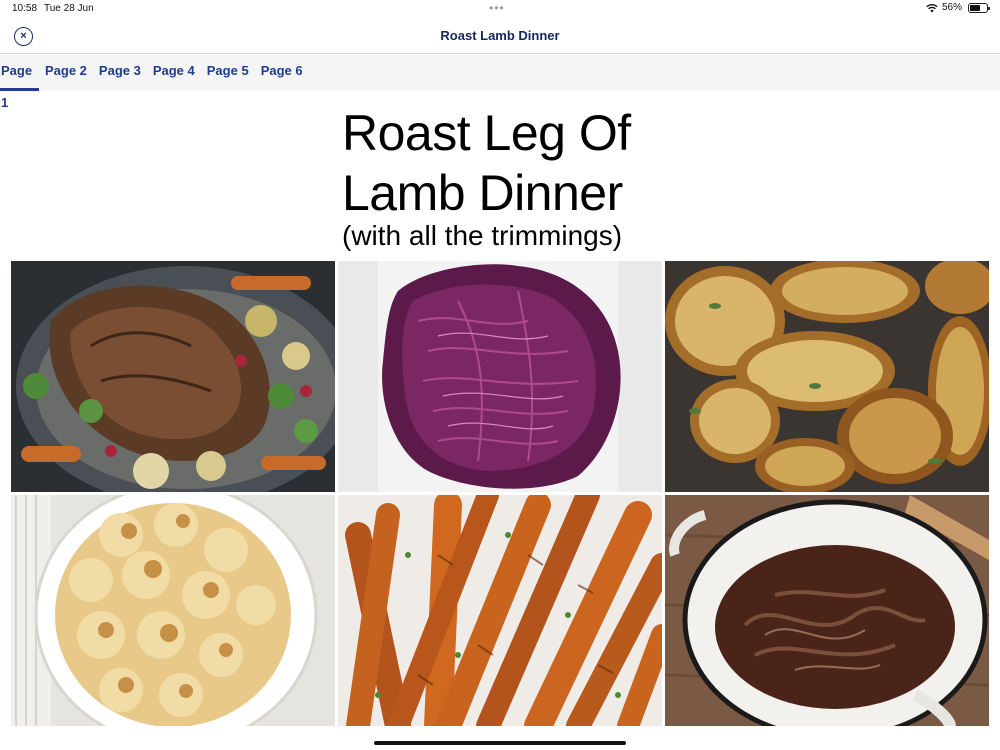 Image resolution: width=1000 pixels, height=750 pixels. What do you see at coordinates (827, 376) in the screenshot?
I see `roast-potatoes-photo` at bounding box center [827, 376].